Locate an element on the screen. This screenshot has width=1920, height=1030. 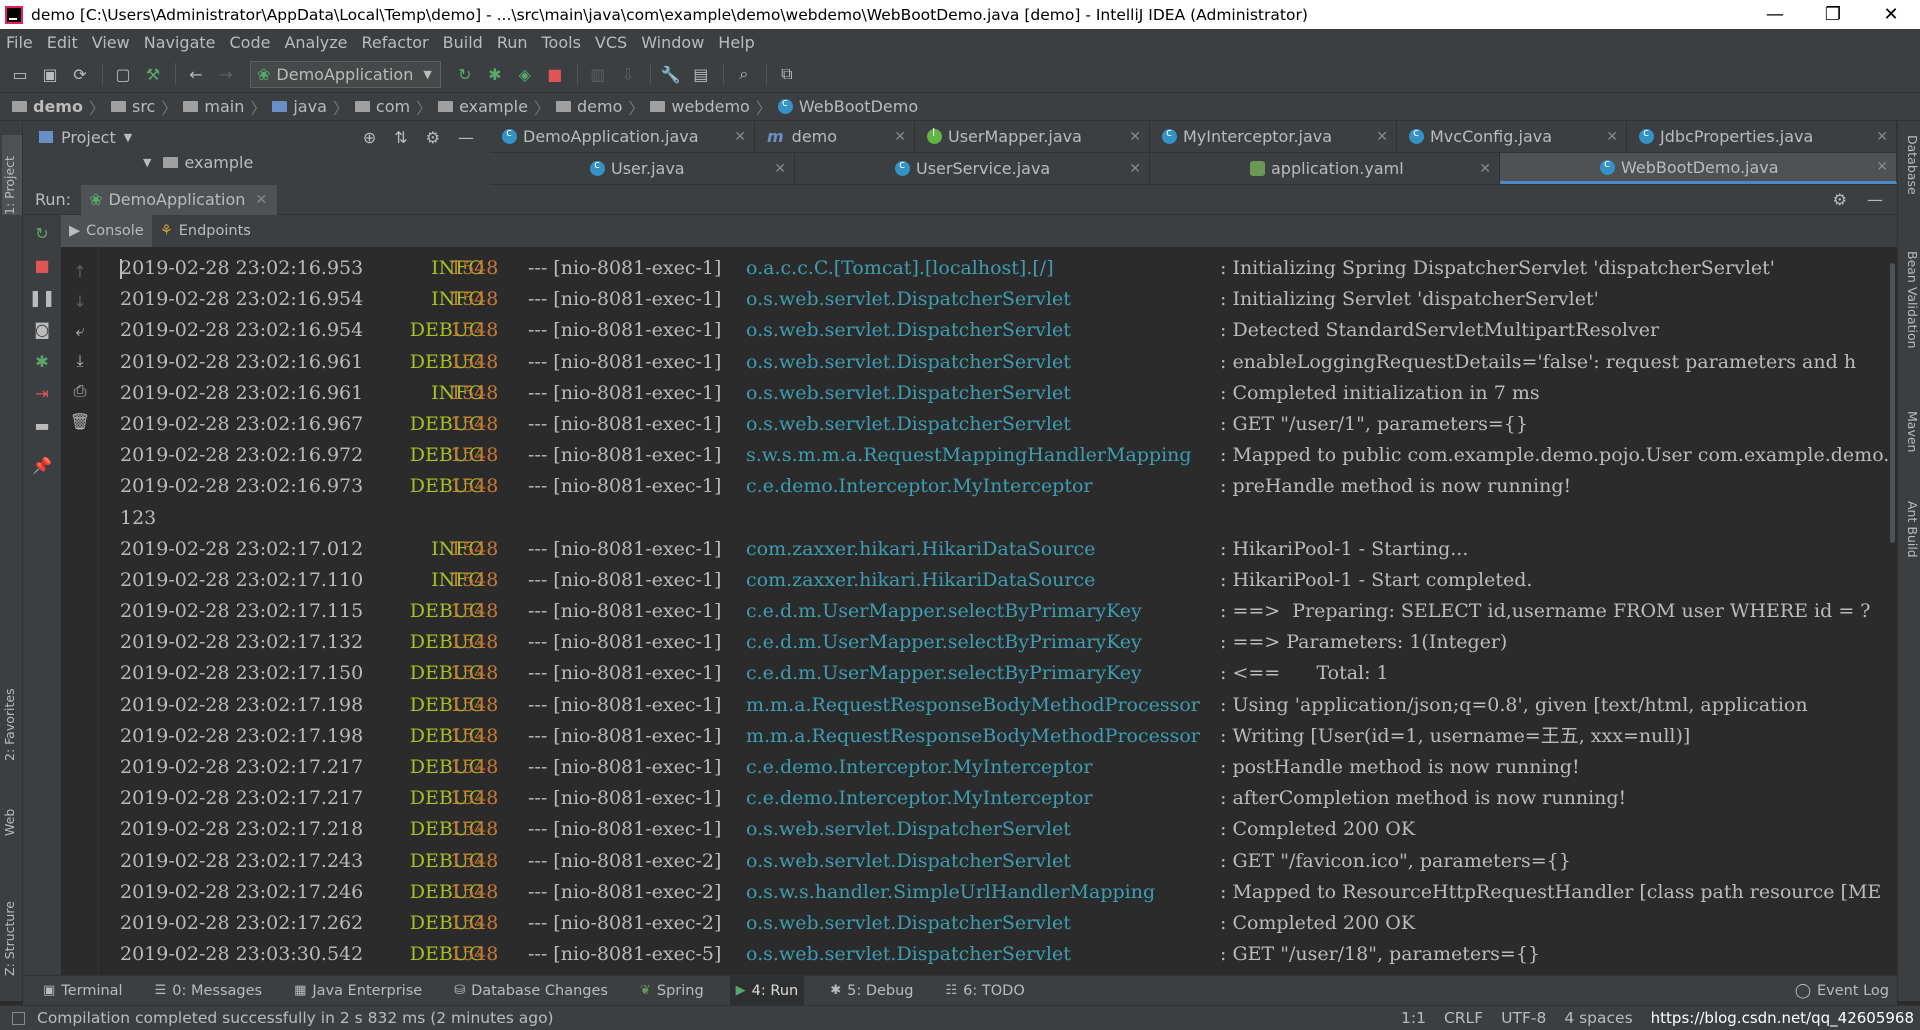
debug-bug-icon: ✱ is located at coordinates (42, 361).